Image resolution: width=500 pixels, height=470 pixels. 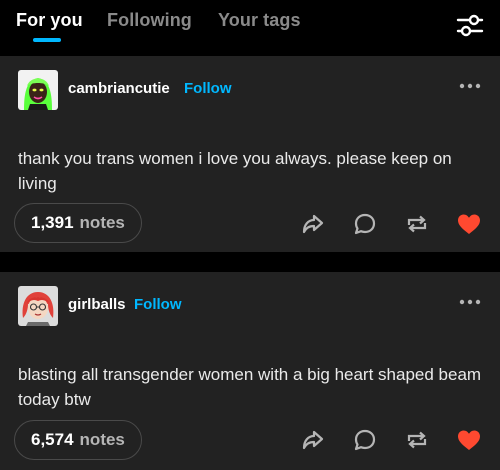 I want to click on avatar-green-hair-icon, so click(x=38, y=90).